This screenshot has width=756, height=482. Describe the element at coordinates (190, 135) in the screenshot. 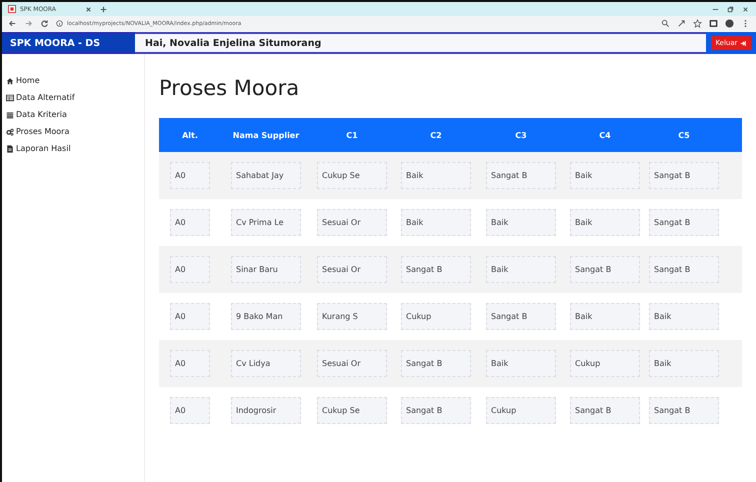

I see `column-header: Alt.` at that location.